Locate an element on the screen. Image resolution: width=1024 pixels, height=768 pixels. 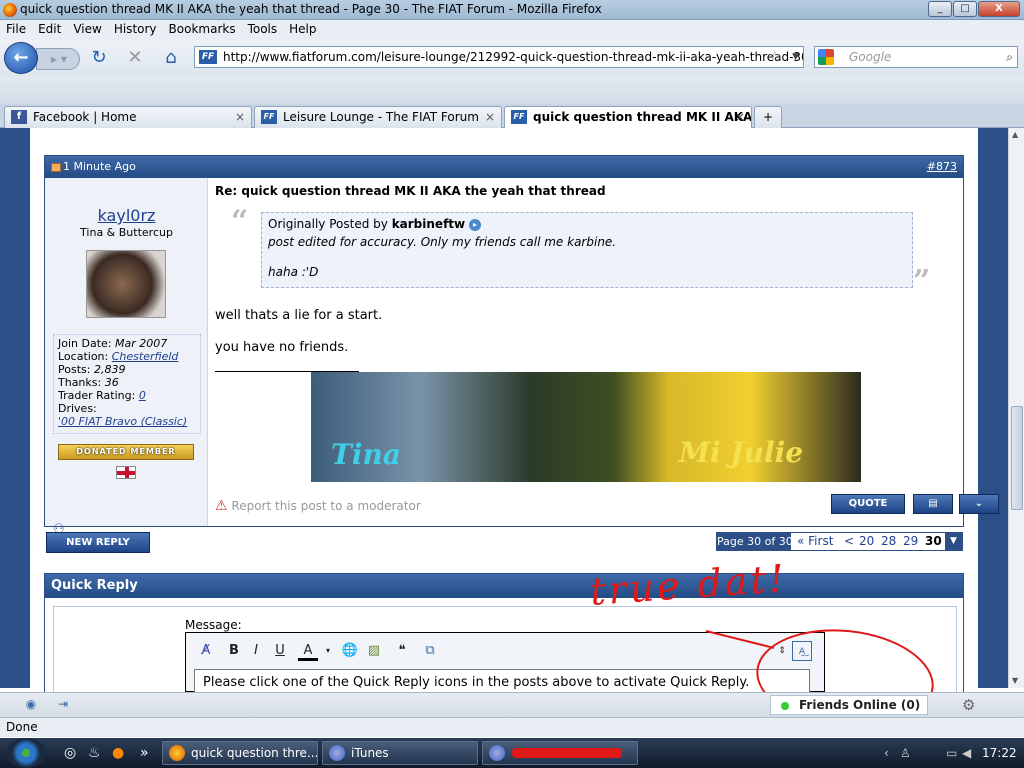
new-tab-button: + is located at coordinates (768, 117).